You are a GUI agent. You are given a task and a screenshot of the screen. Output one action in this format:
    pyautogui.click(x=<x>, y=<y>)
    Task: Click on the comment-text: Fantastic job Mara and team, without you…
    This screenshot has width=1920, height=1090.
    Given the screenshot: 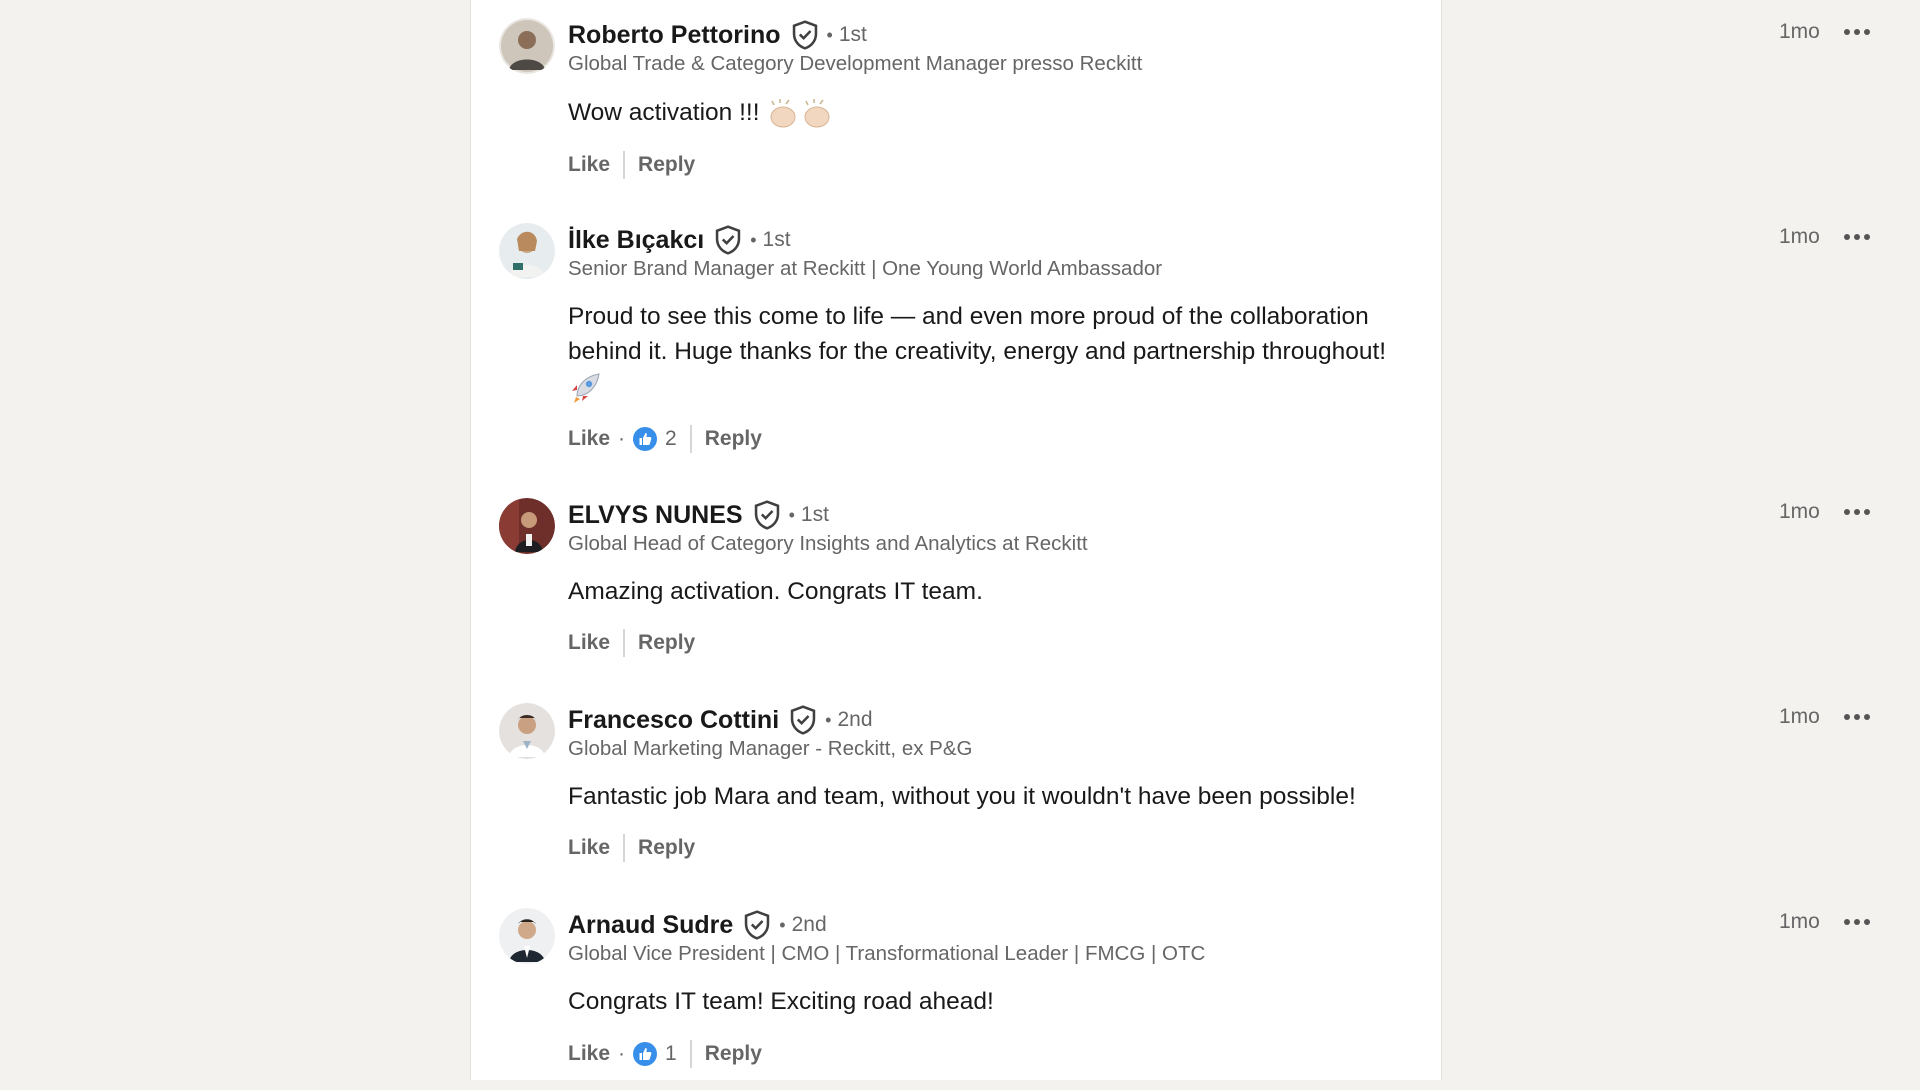 What is the action you would take?
    pyautogui.click(x=1008, y=796)
    